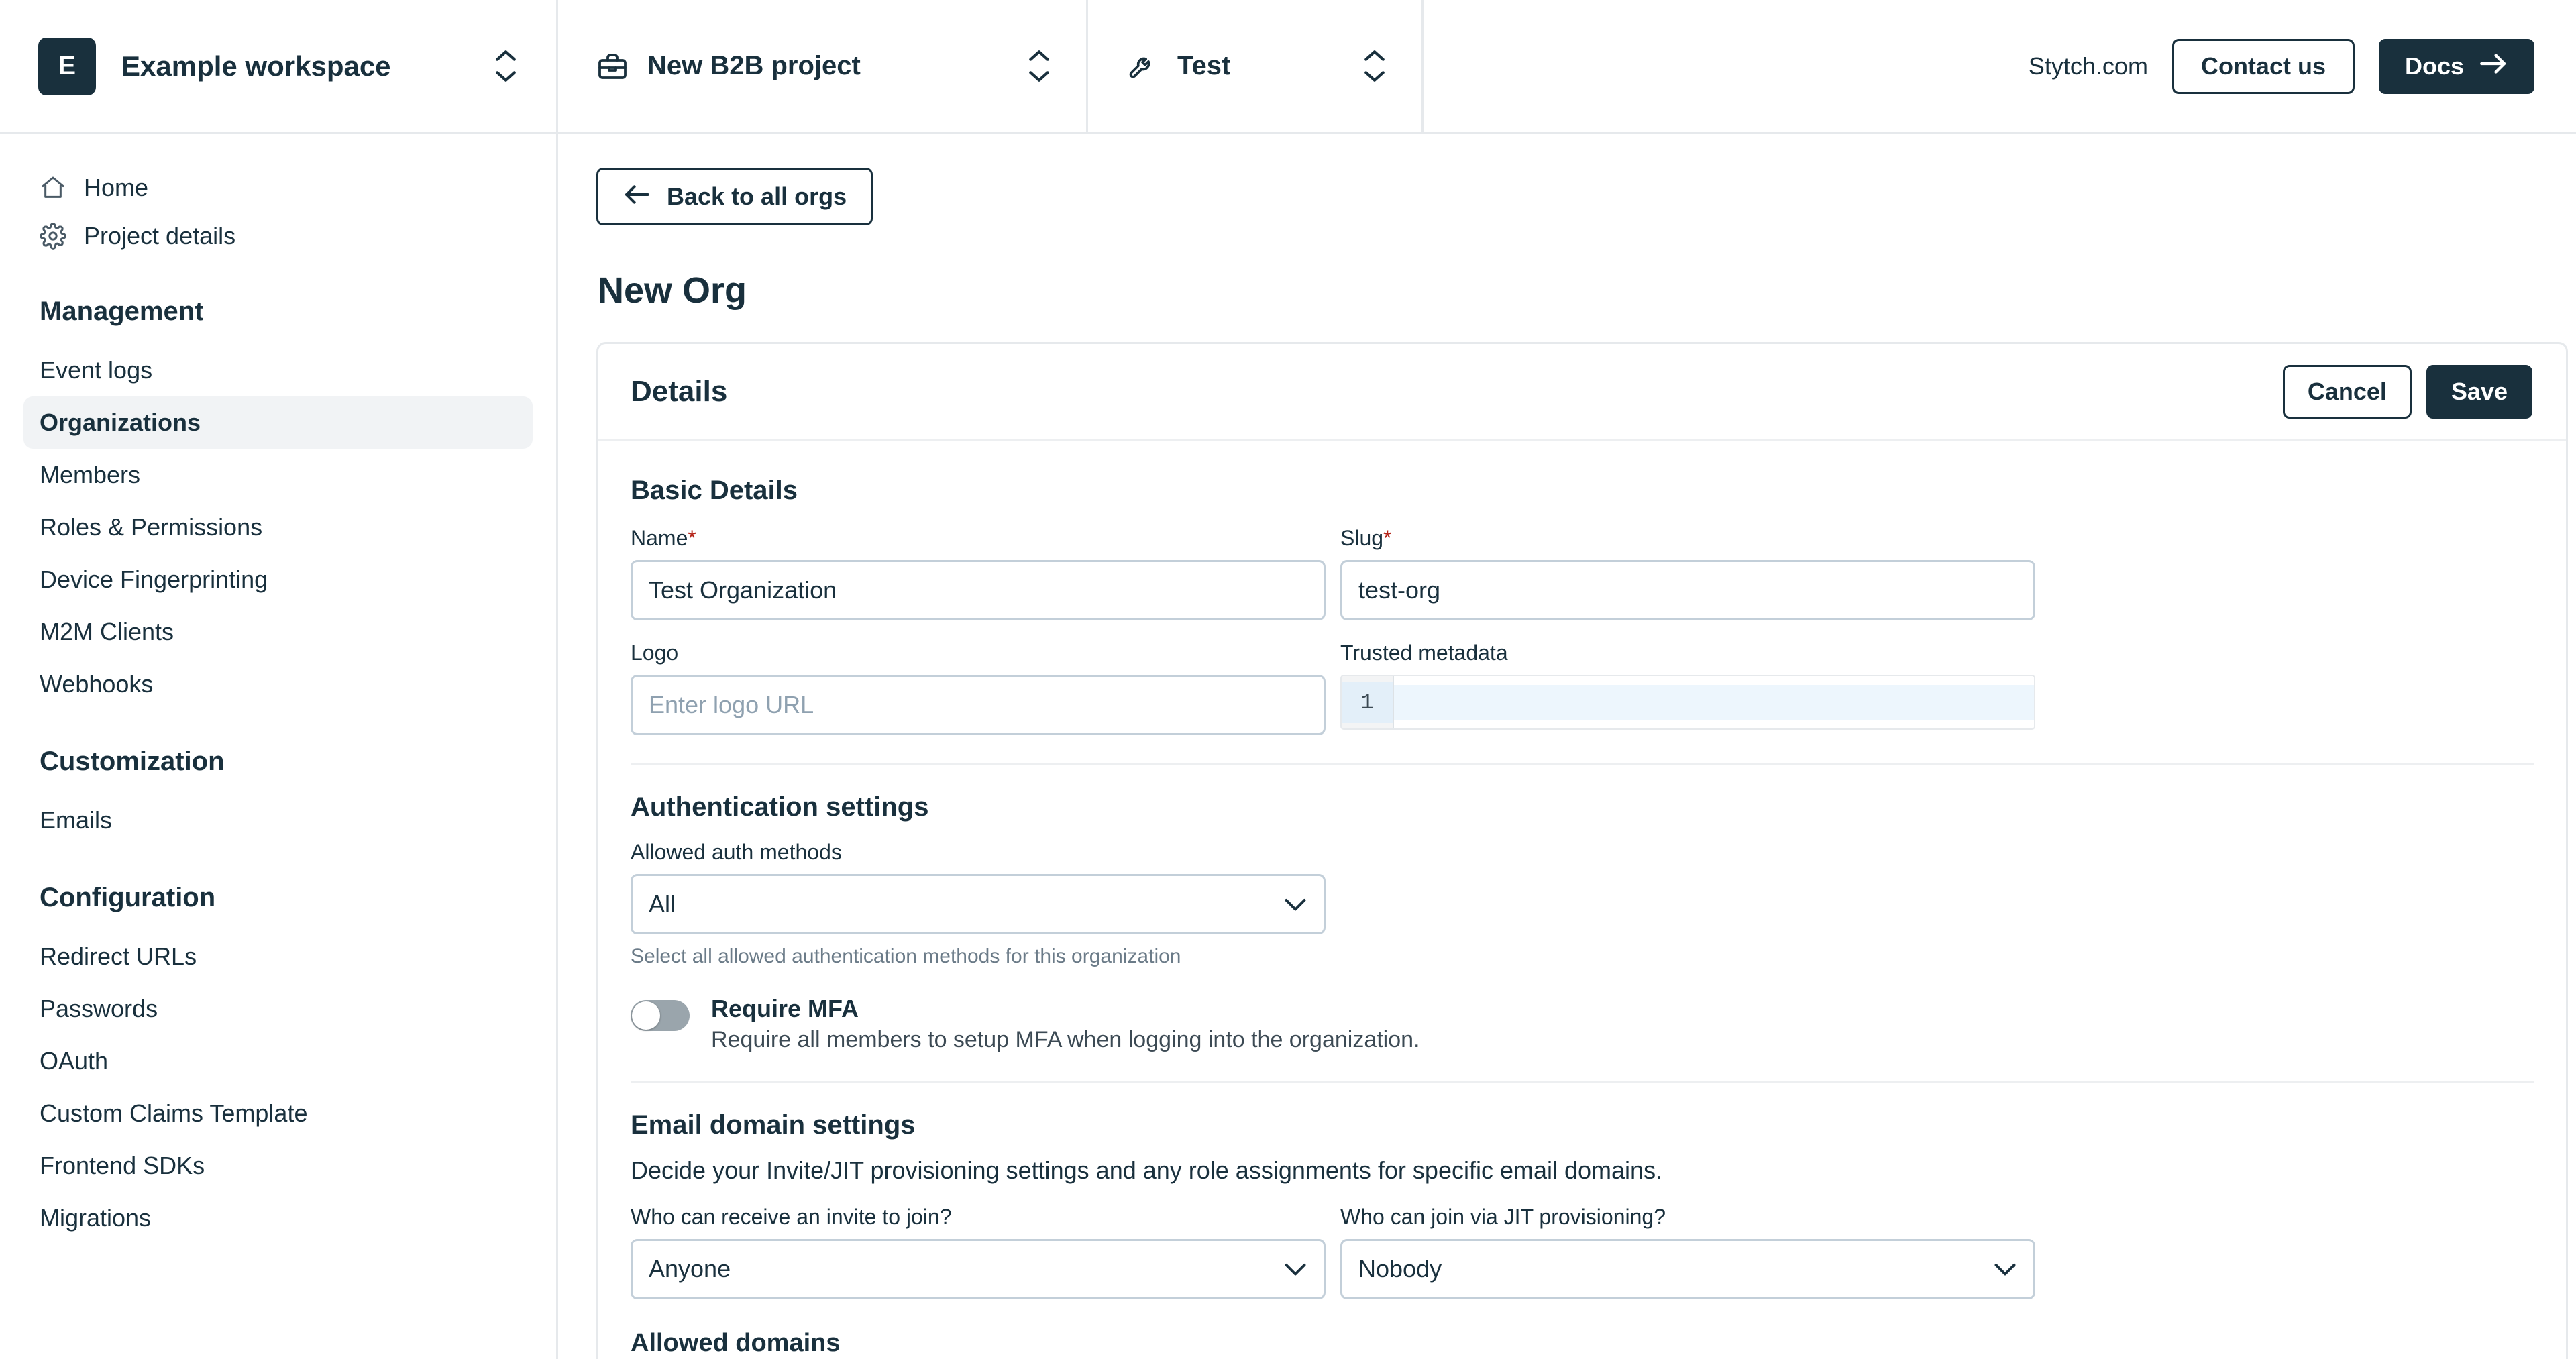  I want to click on sidebar-item-redirect-urls: Redirect URLs, so click(278, 956).